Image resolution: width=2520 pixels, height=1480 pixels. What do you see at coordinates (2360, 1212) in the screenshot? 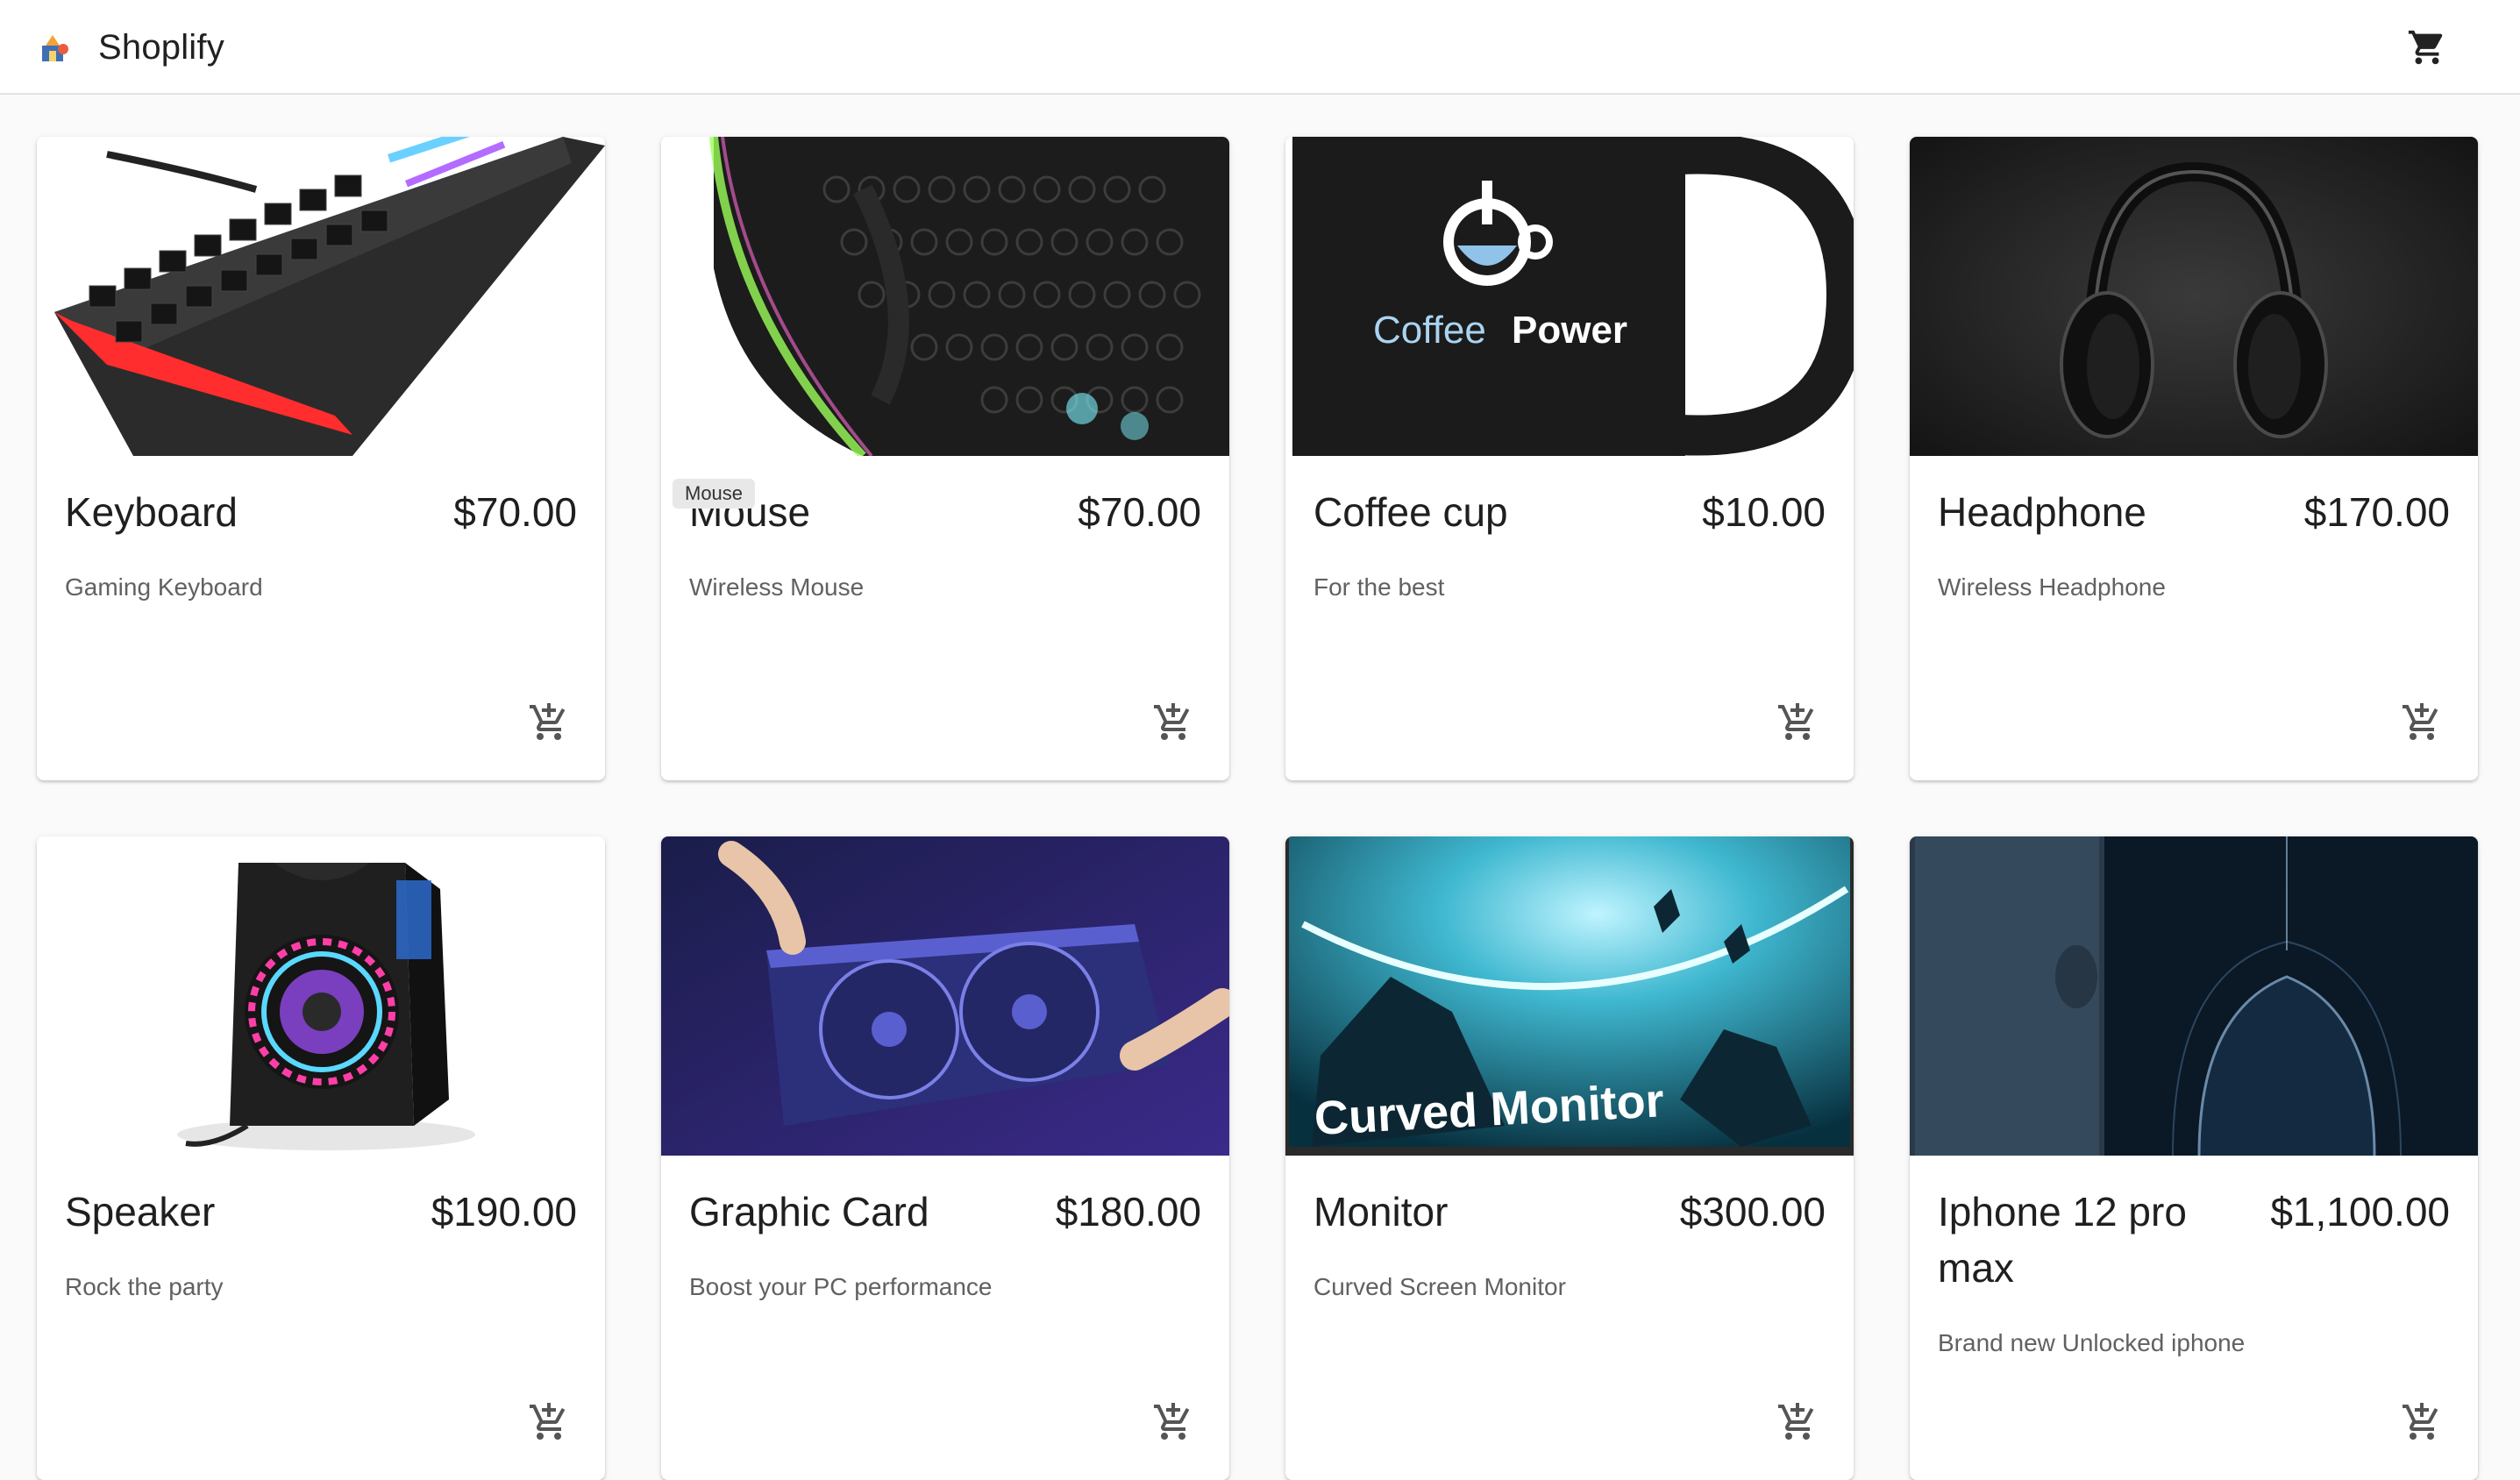
I see `product-price: $1,100.00` at bounding box center [2360, 1212].